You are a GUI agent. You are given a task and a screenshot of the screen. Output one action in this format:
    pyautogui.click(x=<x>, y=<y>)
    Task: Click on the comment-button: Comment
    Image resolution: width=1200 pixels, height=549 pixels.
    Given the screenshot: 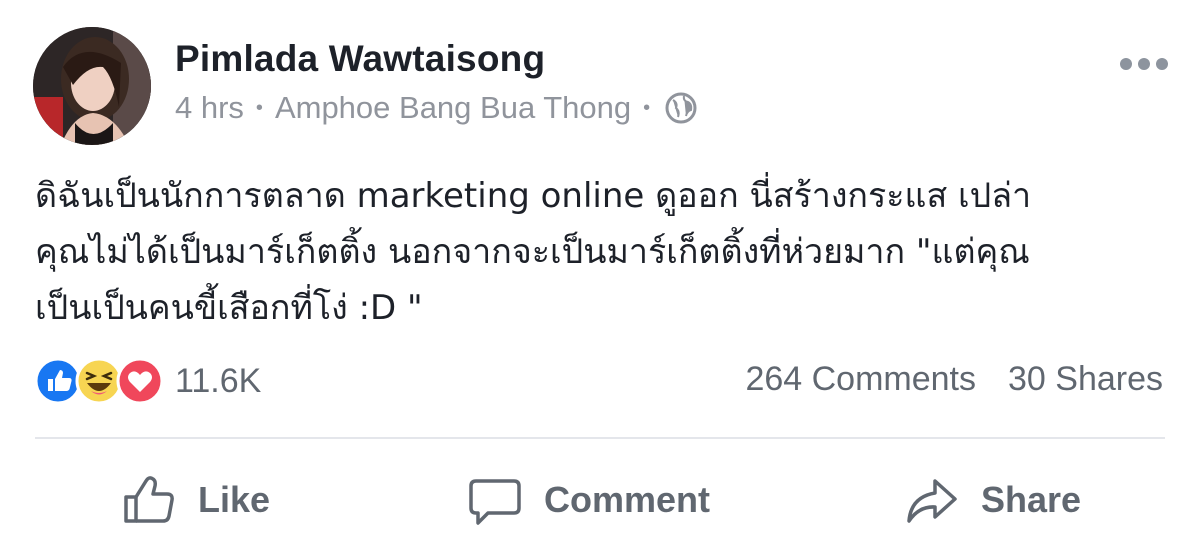 What is the action you would take?
    pyautogui.click(x=589, y=500)
    